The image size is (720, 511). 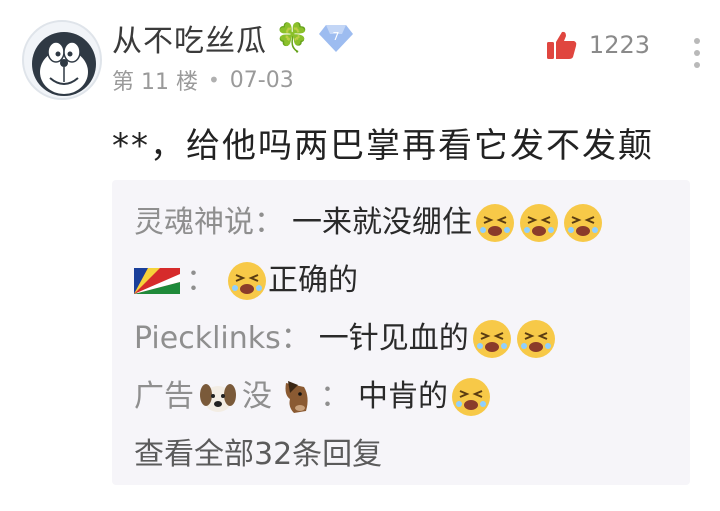 What do you see at coordinates (619, 45) in the screenshot?
I see `like-count: 1223` at bounding box center [619, 45].